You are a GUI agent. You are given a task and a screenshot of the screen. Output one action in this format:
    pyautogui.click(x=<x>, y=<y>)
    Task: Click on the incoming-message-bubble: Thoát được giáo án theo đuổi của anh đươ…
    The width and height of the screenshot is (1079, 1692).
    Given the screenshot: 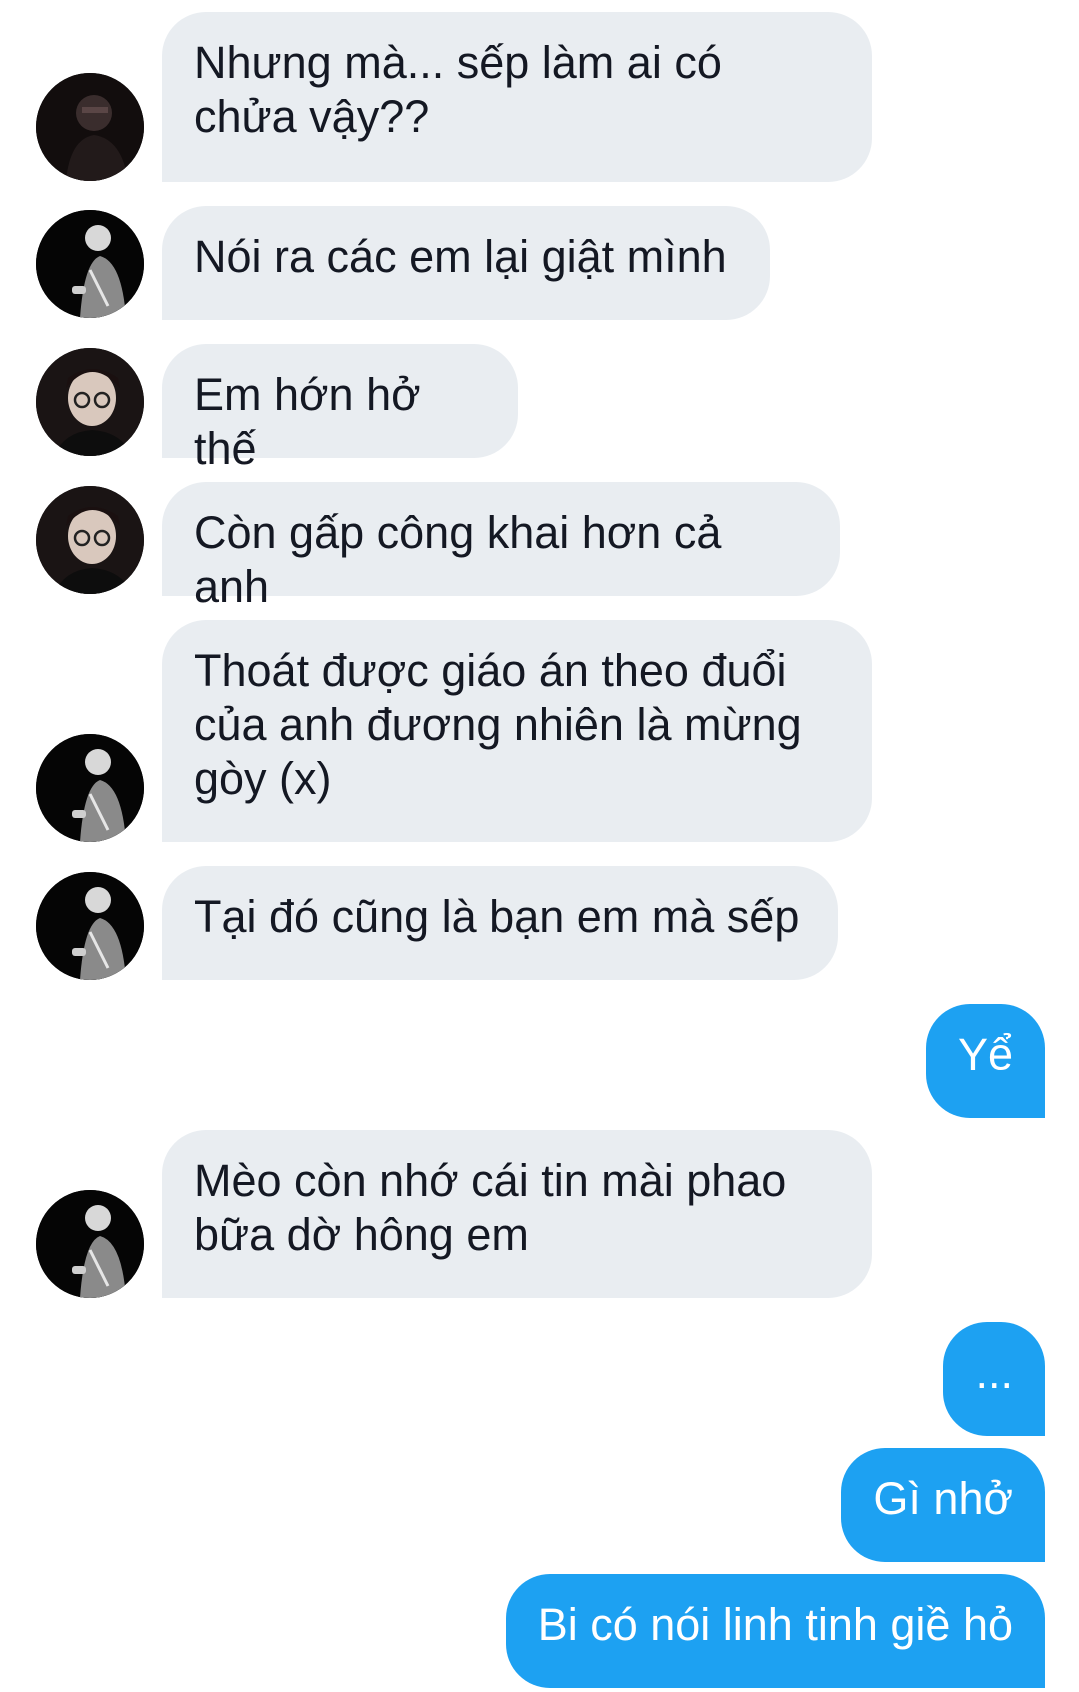 What is the action you would take?
    pyautogui.click(x=517, y=731)
    